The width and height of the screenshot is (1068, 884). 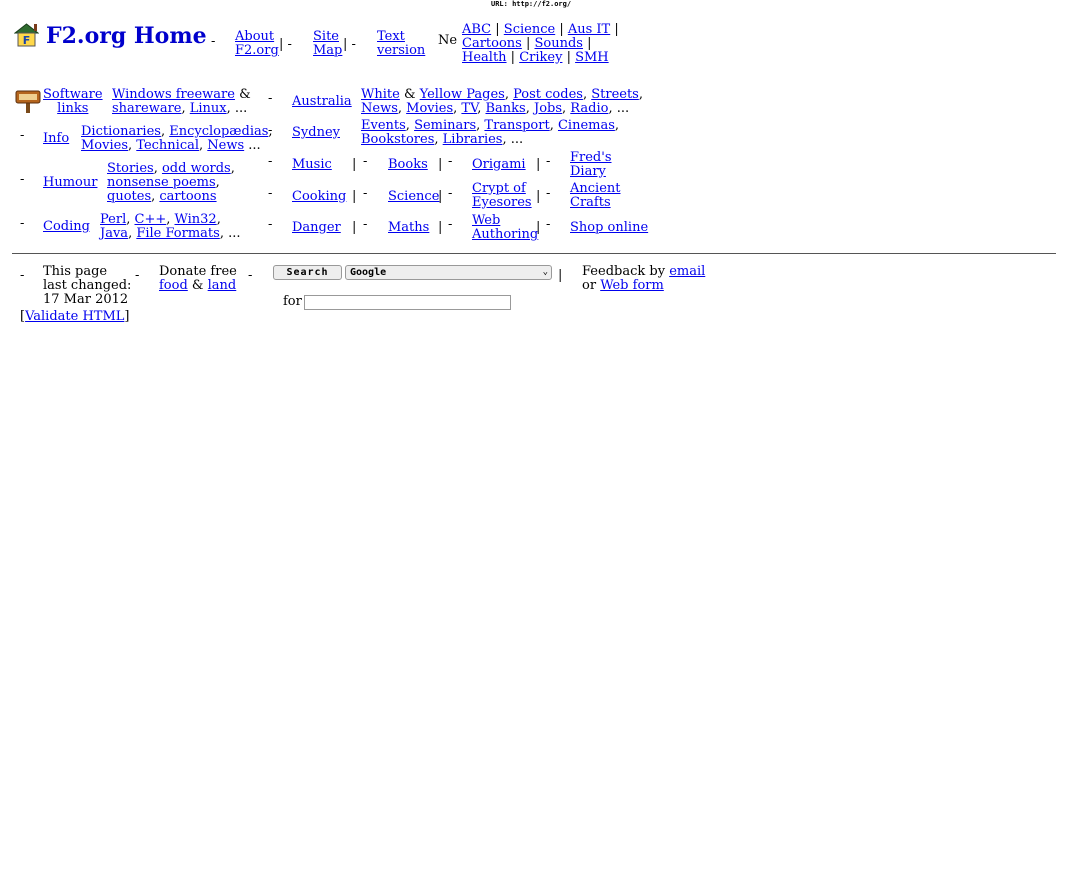 What do you see at coordinates (74, 316) in the screenshot?
I see `validate-html-link: Validate HTML` at bounding box center [74, 316].